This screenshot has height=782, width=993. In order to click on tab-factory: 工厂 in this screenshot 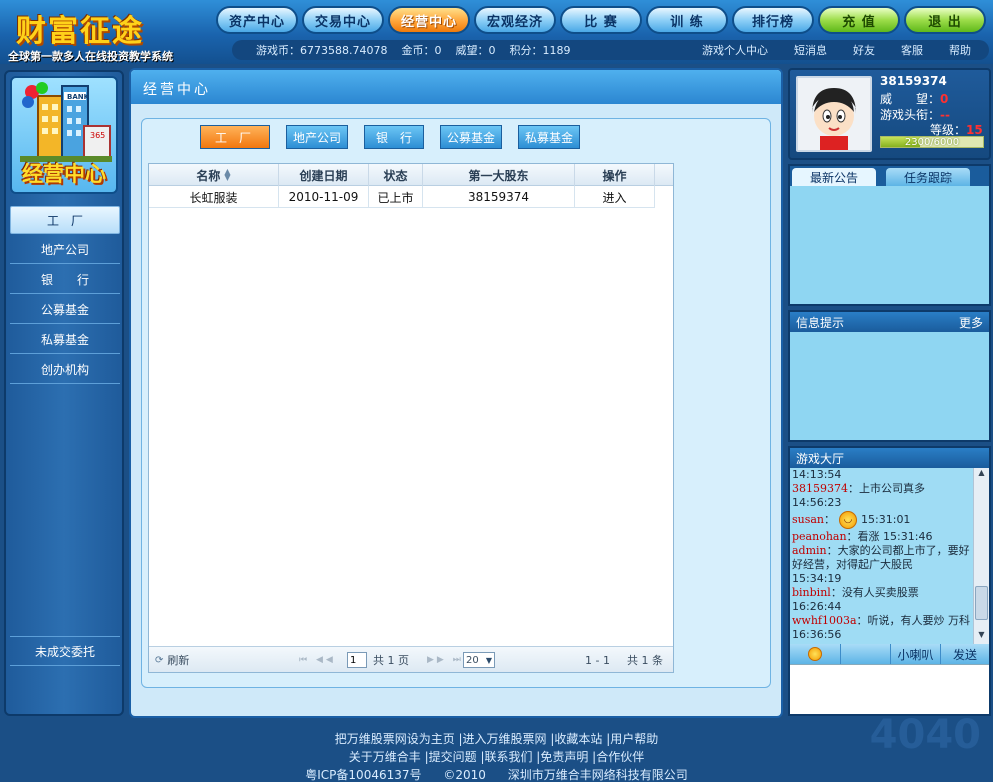, I will do `click(235, 137)`.